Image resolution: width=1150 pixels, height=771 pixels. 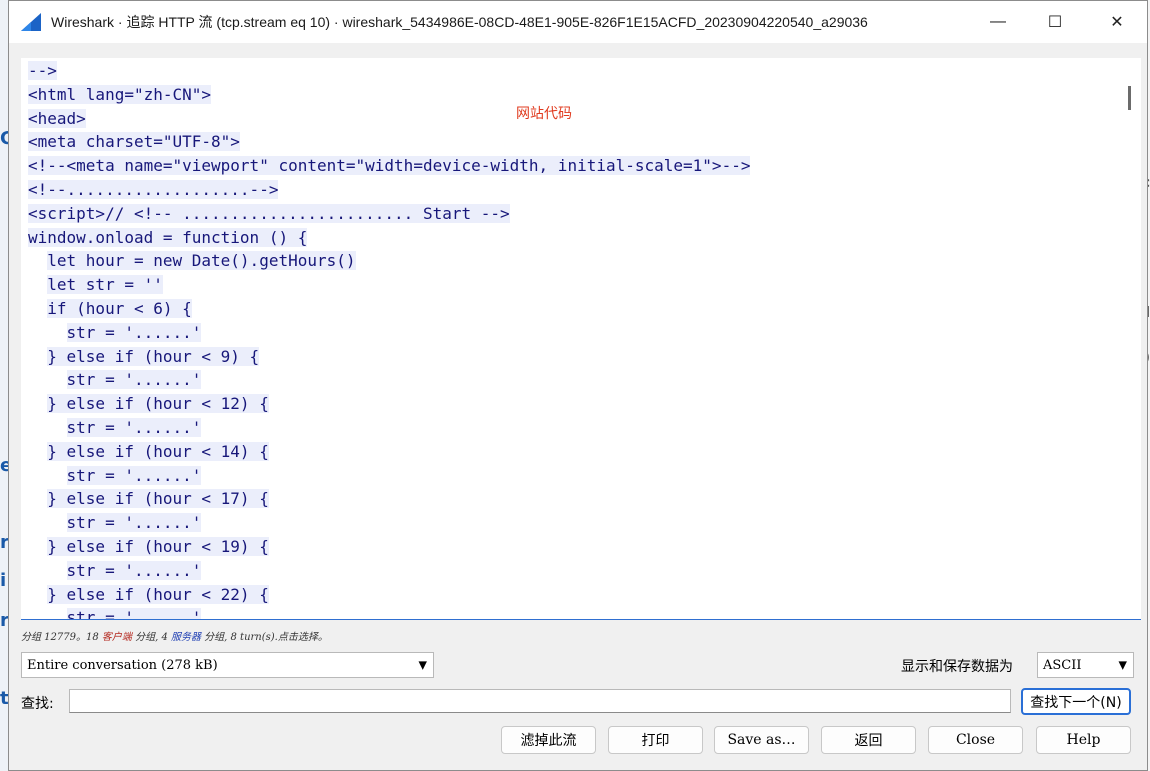 What do you see at coordinates (389, 499) in the screenshot?
I see `code-line: } else if (hour < 17) {` at bounding box center [389, 499].